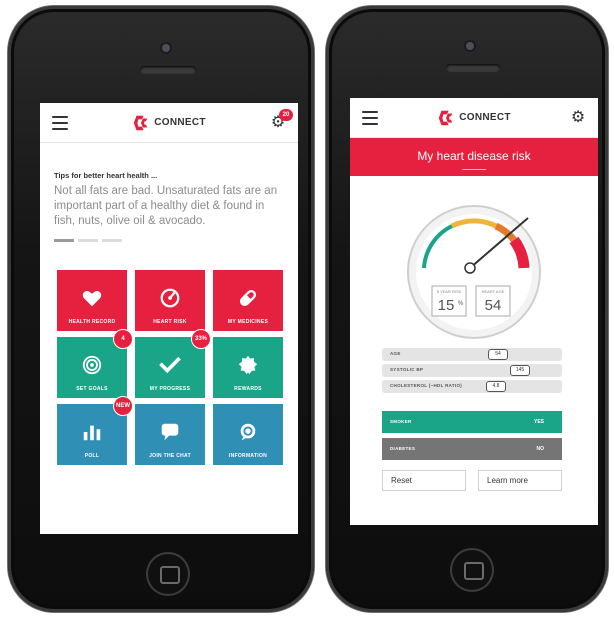  Describe the element at coordinates (472, 386) in the screenshot. I see `metric-row-cholesterol: CHOLESTEROL (~HDL RATIO) 4.8` at that location.